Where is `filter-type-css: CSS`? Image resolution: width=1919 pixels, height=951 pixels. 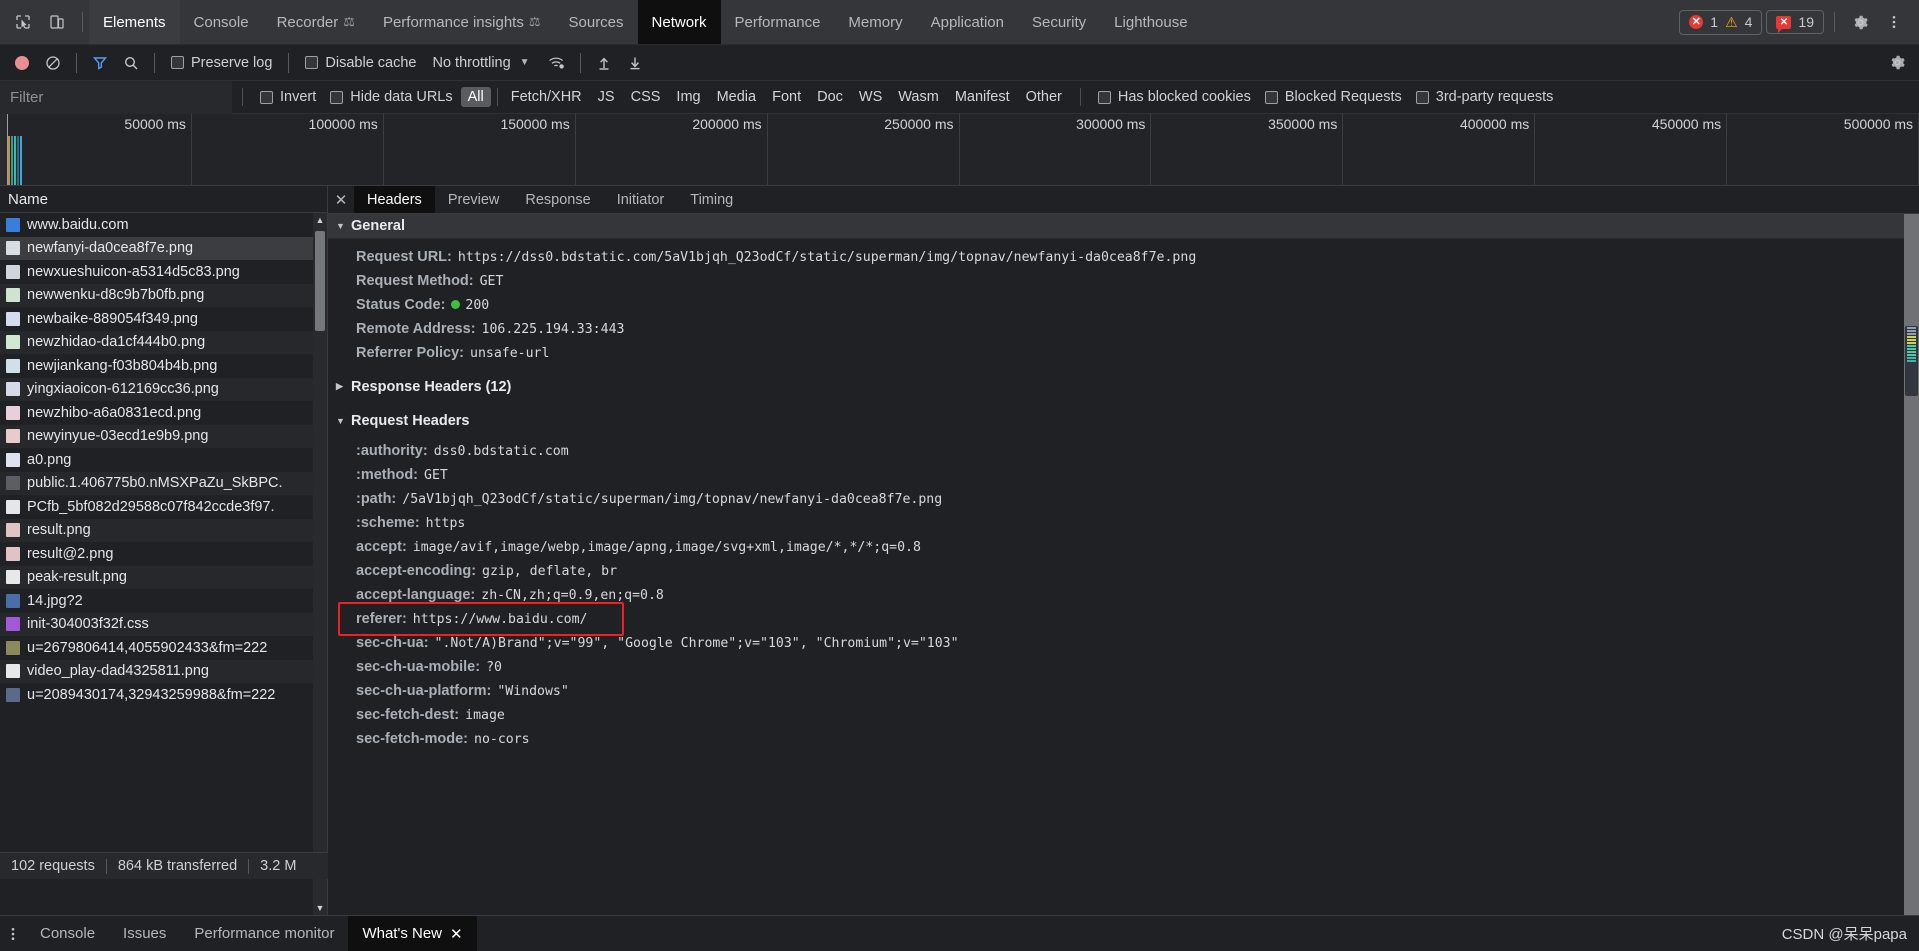 filter-type-css: CSS is located at coordinates (646, 97).